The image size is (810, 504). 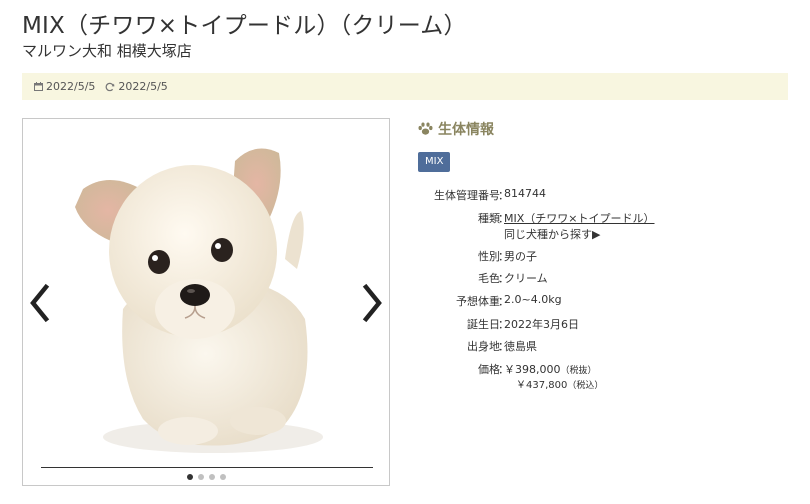 I want to click on date-bar: 2022/5/5 2022/5/5, so click(x=405, y=86).